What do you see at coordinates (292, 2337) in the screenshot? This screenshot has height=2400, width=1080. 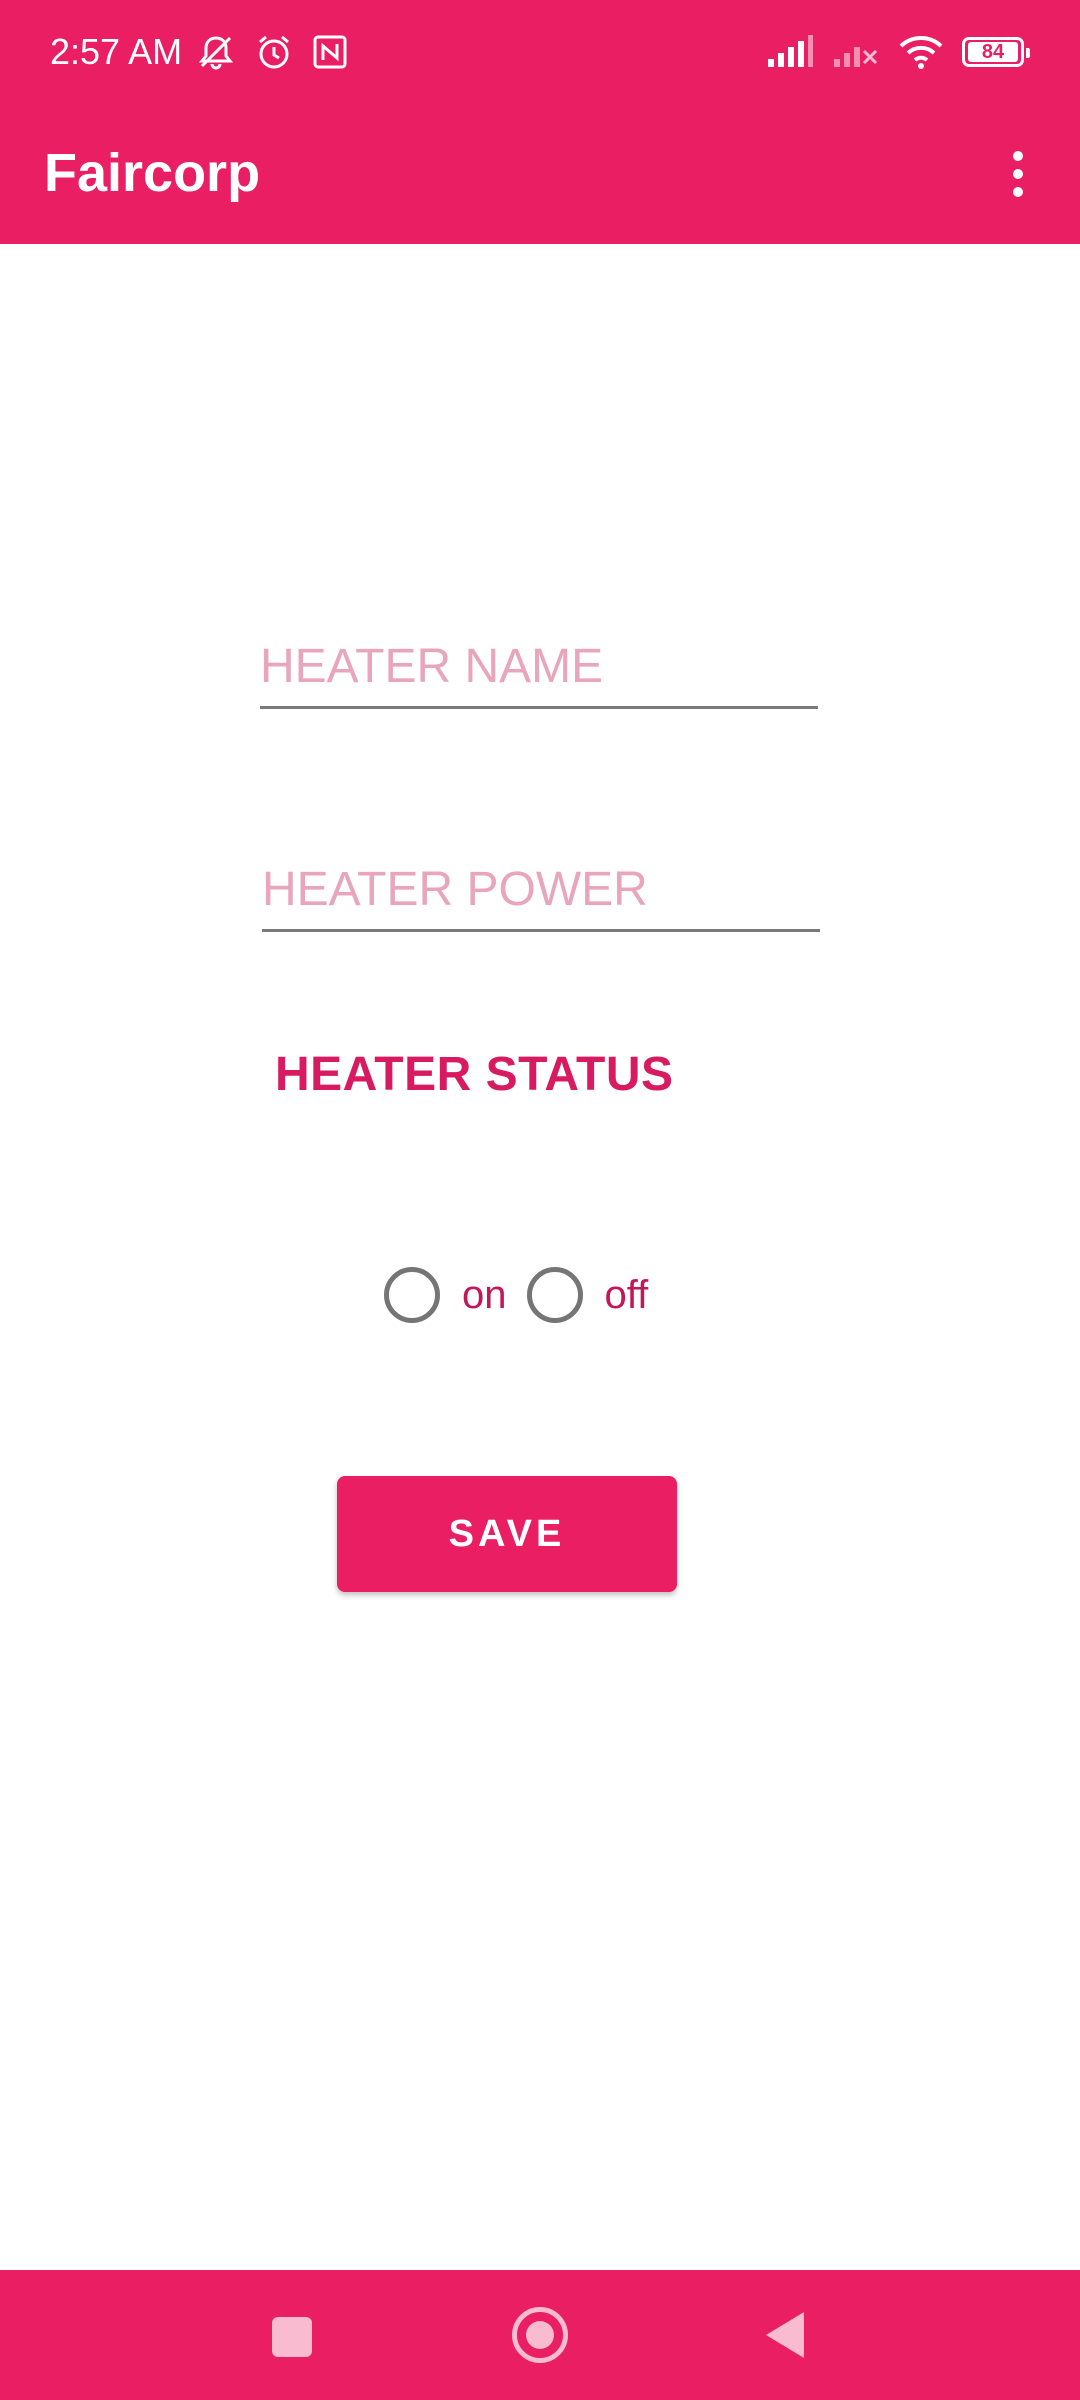 I see `recents-icon` at bounding box center [292, 2337].